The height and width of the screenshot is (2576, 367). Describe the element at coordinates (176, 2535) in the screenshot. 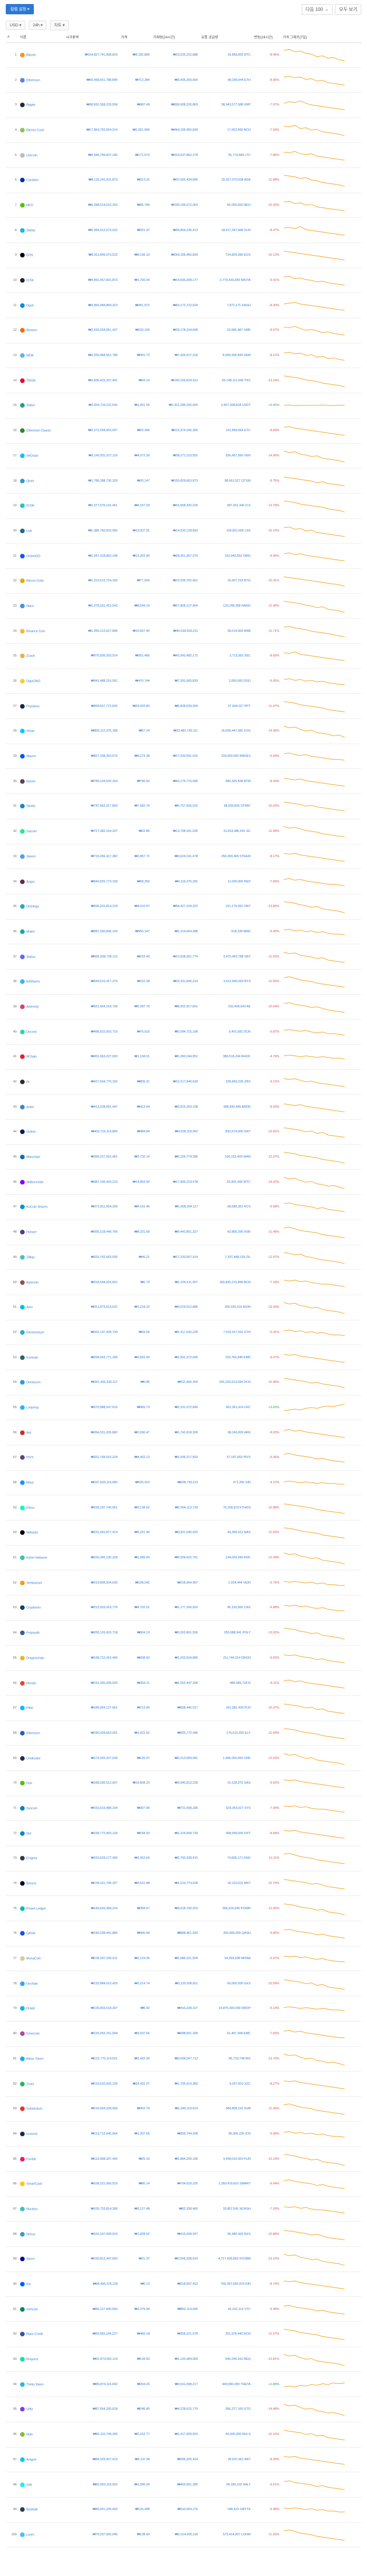

I see `volume-cell: ₩2,014,605,118` at that location.